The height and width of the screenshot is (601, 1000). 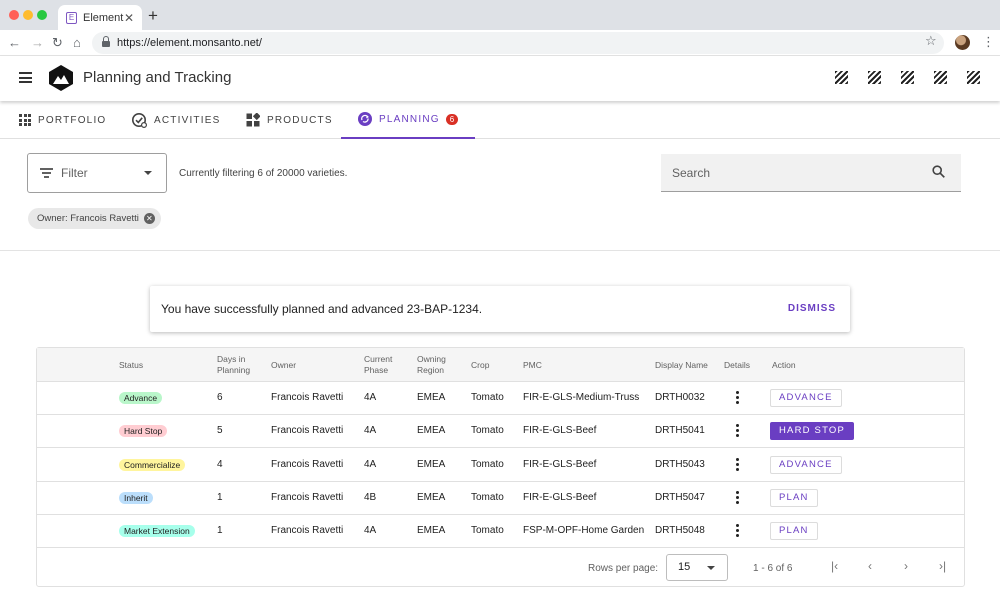 I want to click on search-icon, so click(x=938, y=171).